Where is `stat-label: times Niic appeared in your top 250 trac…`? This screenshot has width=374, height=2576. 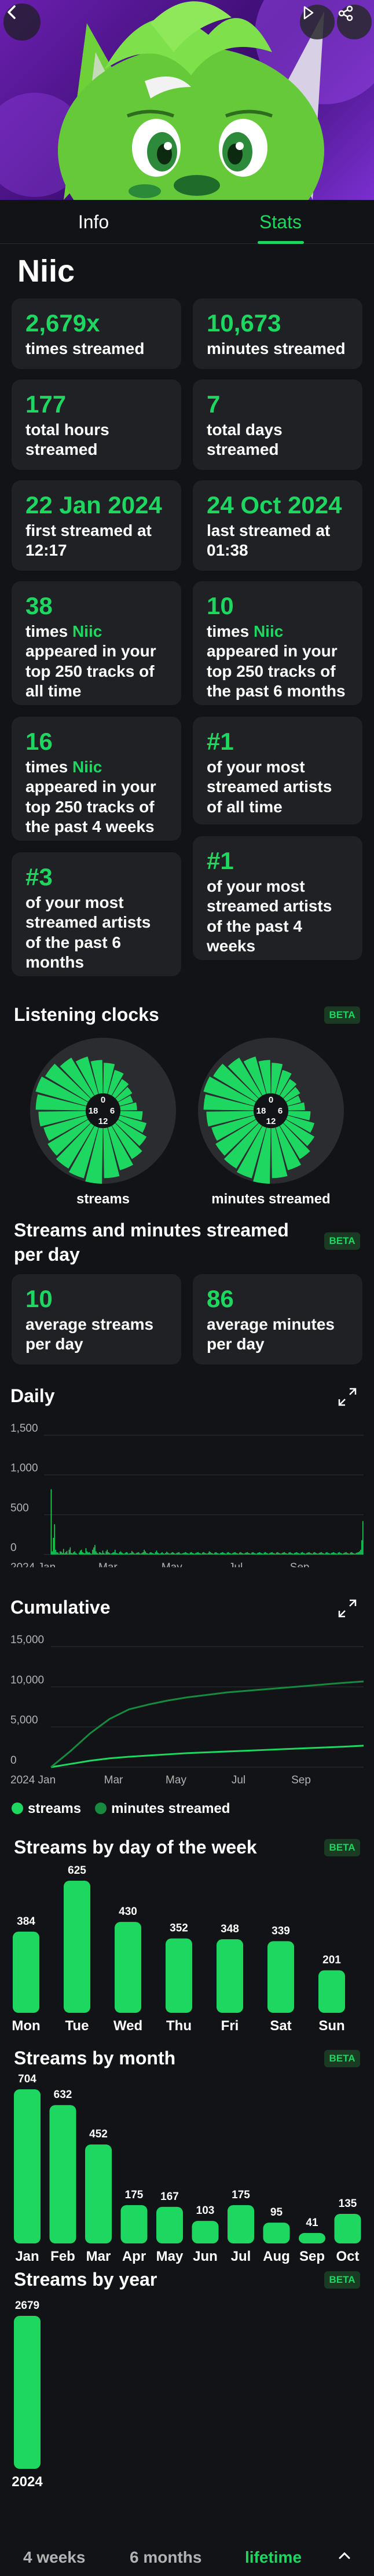 stat-label: times Niic appeared in your top 250 trac… is located at coordinates (90, 797).